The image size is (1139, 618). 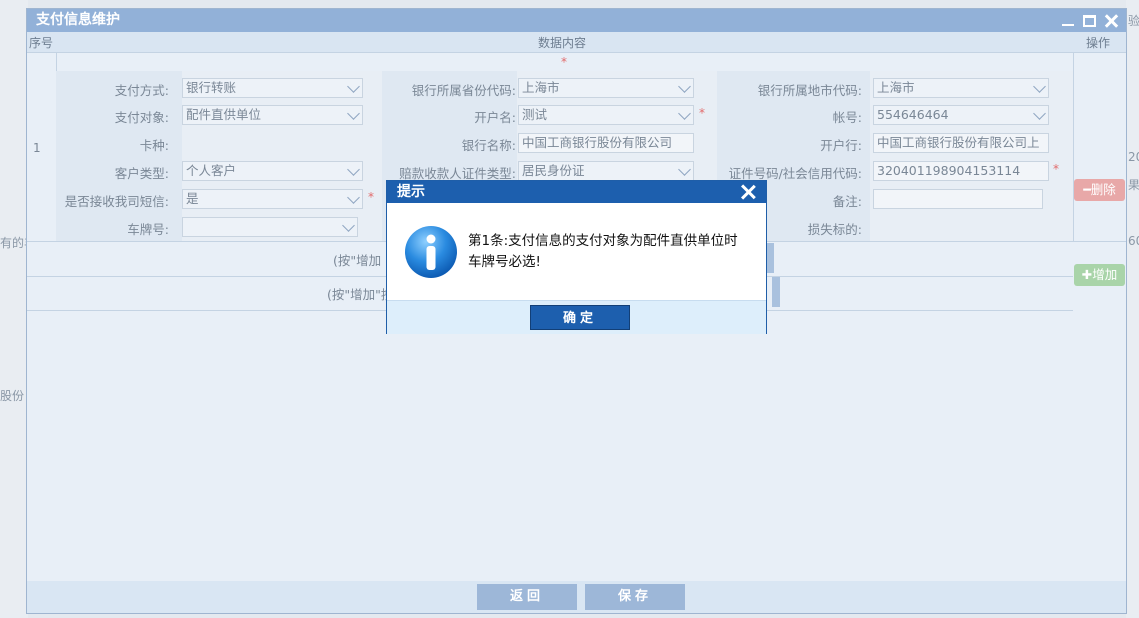 I want to click on row-seq-cell: 1, so click(x=42, y=147).